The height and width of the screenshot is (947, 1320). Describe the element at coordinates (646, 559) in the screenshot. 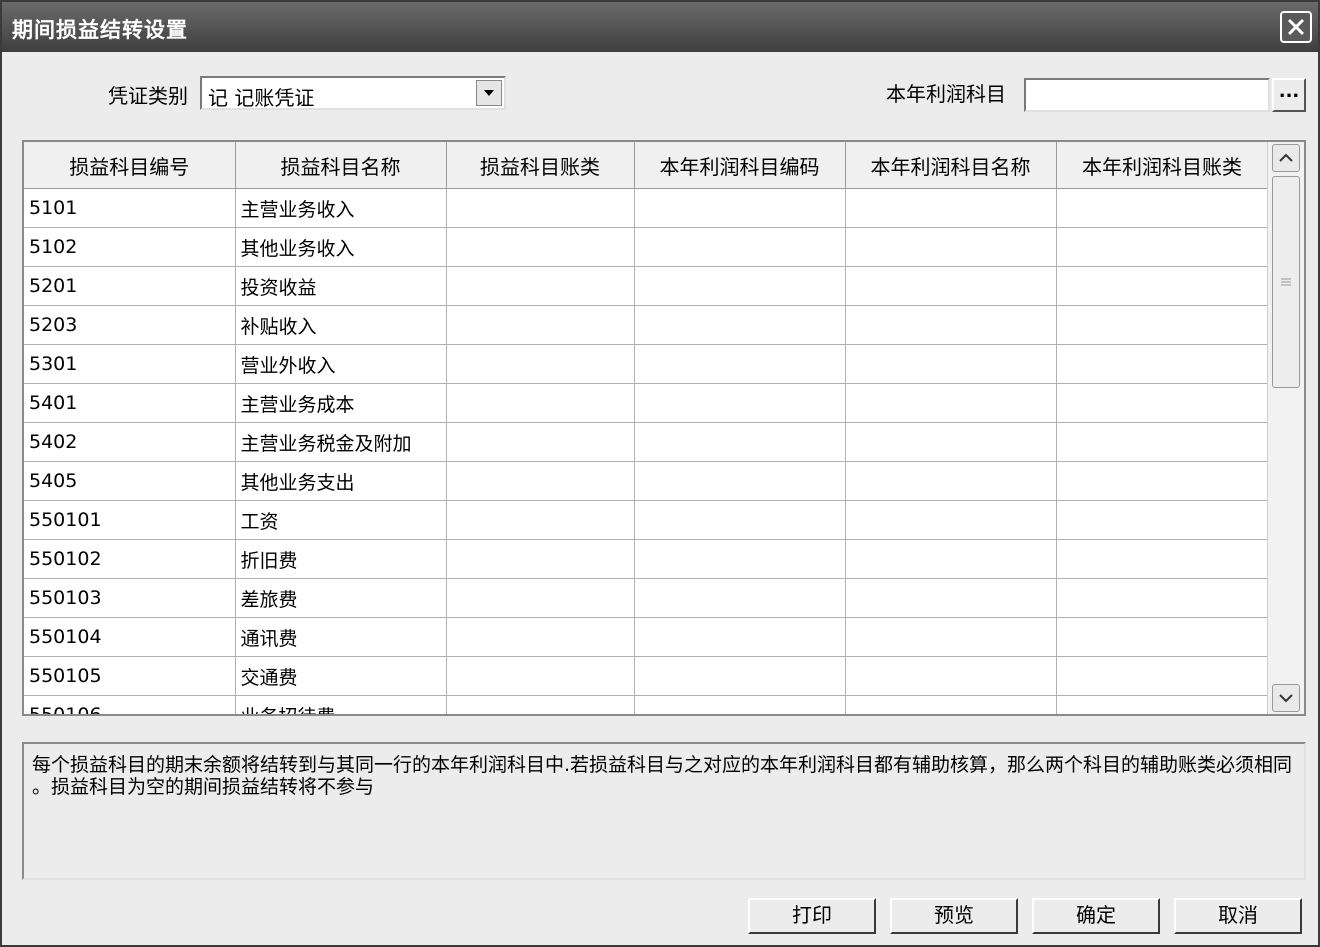

I see `table-row: 550102 折旧费` at that location.